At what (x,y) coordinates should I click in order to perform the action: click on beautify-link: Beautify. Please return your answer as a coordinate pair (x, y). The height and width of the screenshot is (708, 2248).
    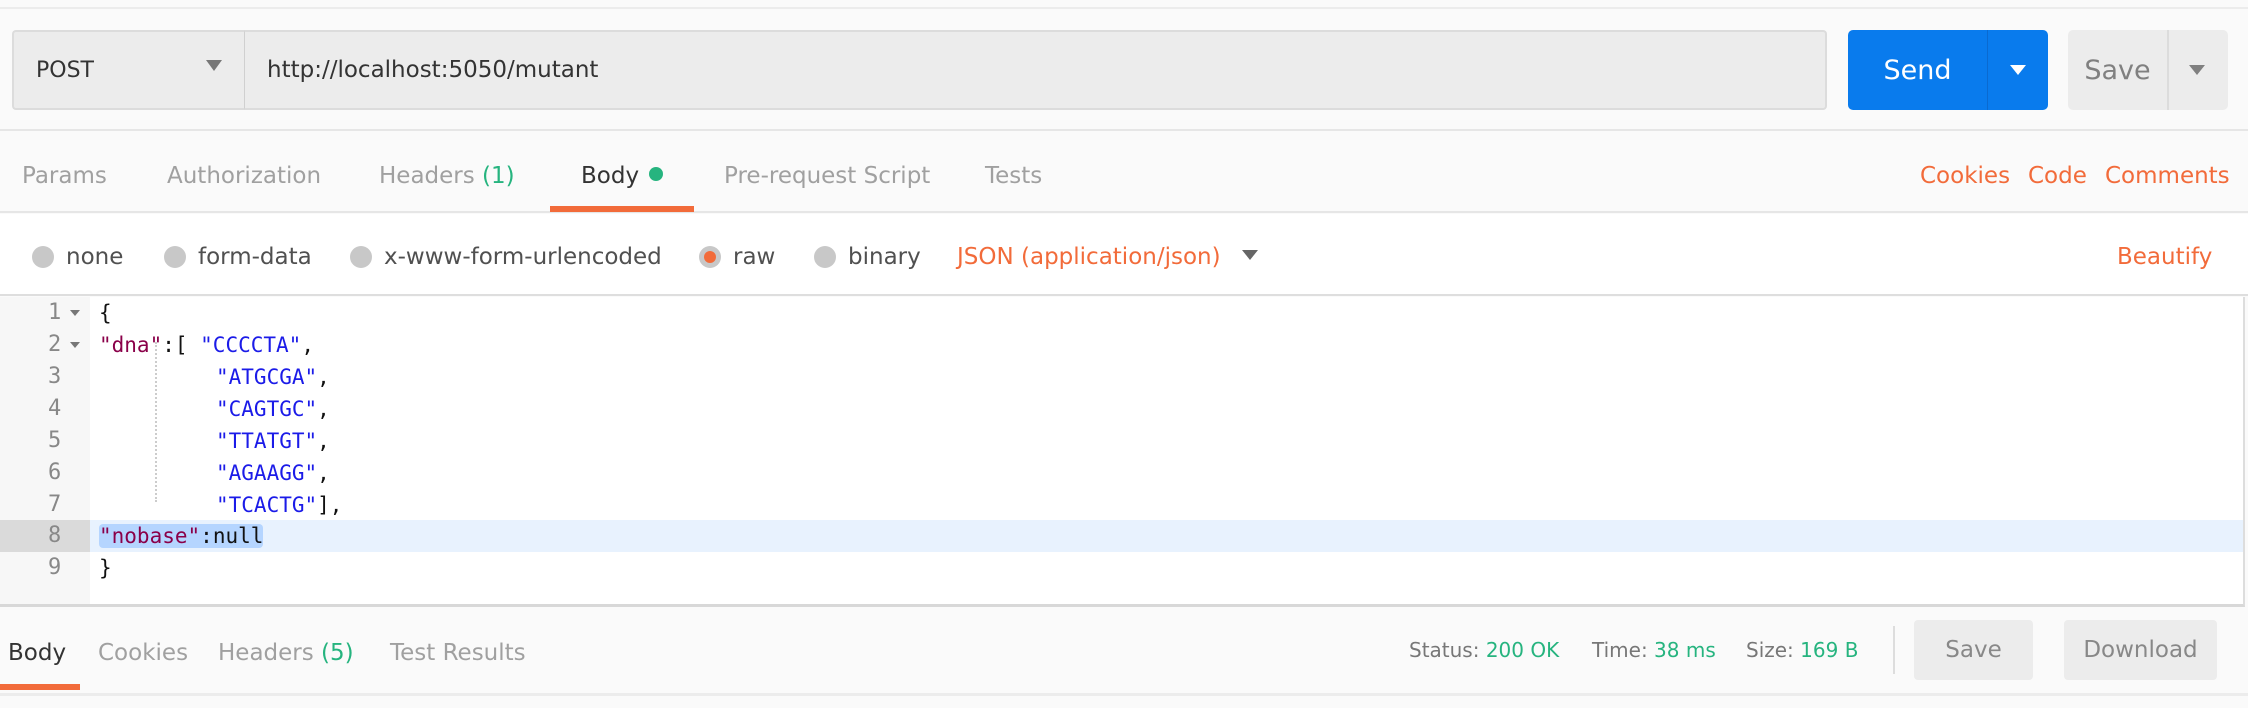
    Looking at the image, I should click on (2164, 257).